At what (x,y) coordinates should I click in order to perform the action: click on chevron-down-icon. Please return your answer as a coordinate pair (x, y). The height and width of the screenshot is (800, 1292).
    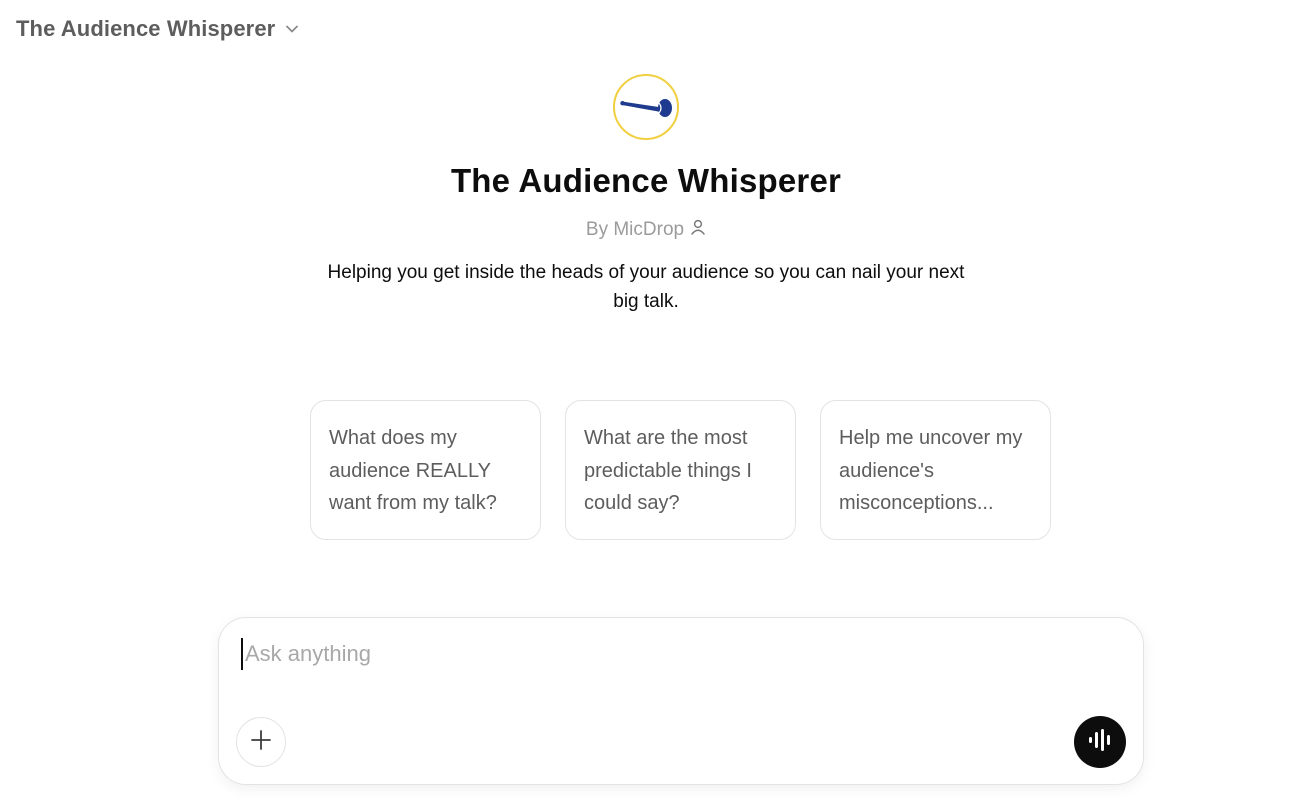
    Looking at the image, I should click on (292, 29).